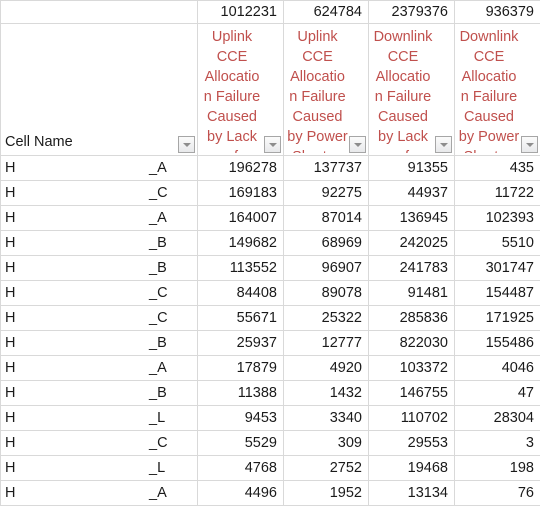  I want to click on data-cell: 241783, so click(412, 268).